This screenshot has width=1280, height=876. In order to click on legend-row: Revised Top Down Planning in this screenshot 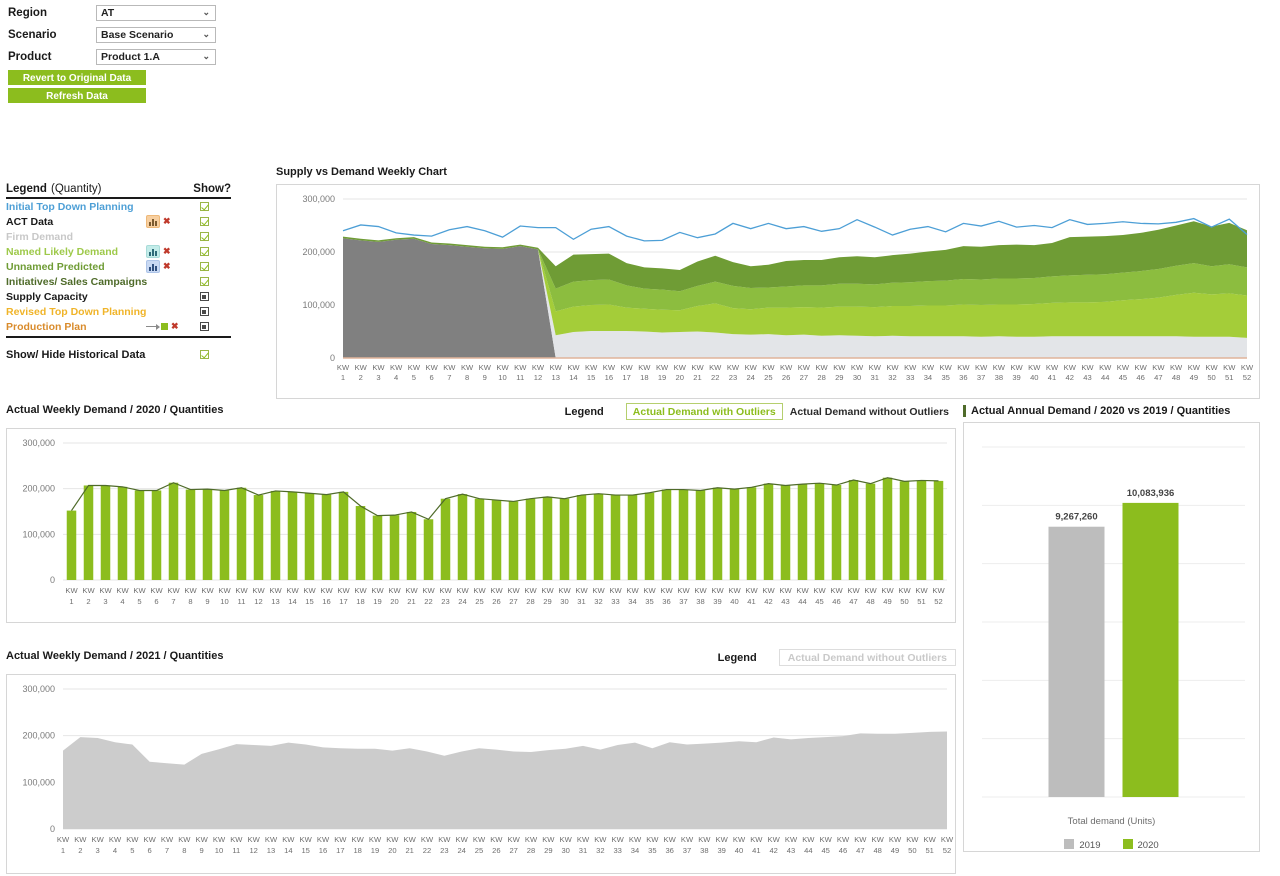, I will do `click(118, 311)`.